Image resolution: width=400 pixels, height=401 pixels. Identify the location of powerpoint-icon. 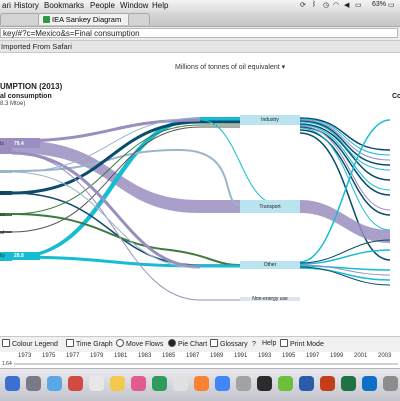
(327, 383).